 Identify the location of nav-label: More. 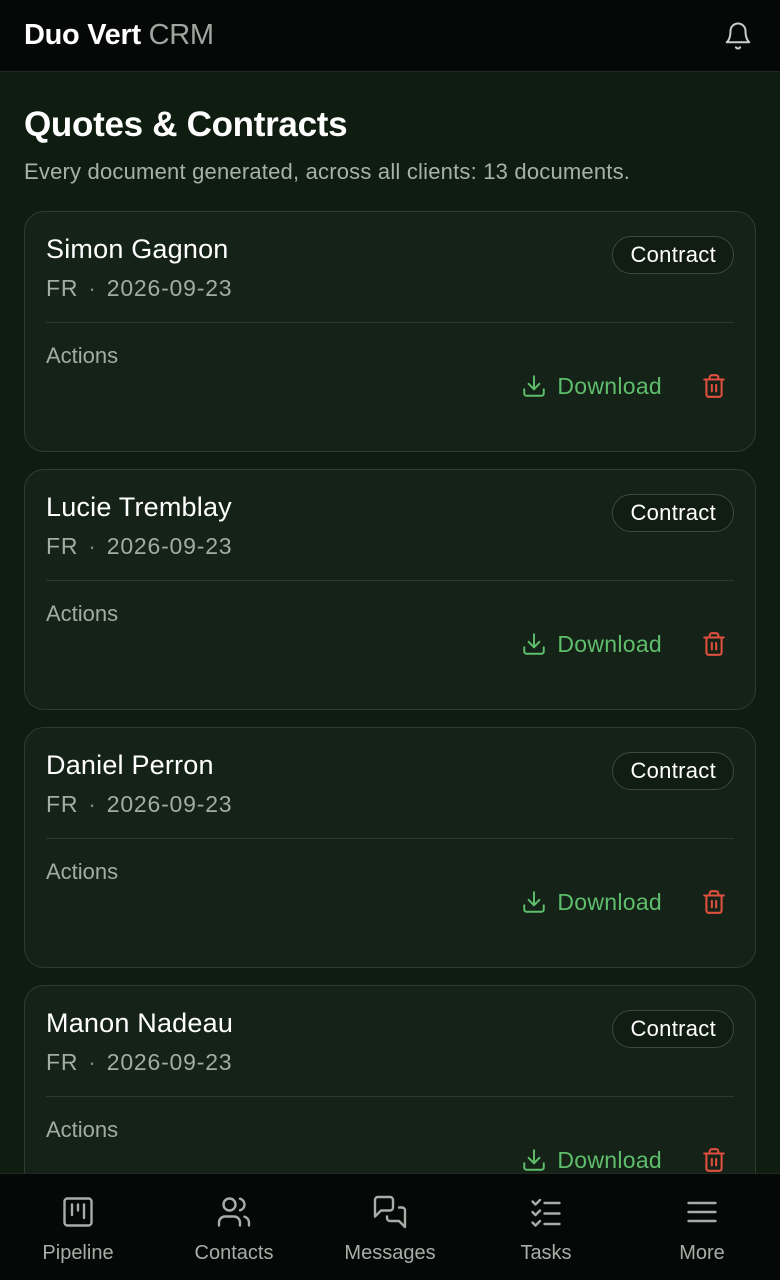
(702, 1253).